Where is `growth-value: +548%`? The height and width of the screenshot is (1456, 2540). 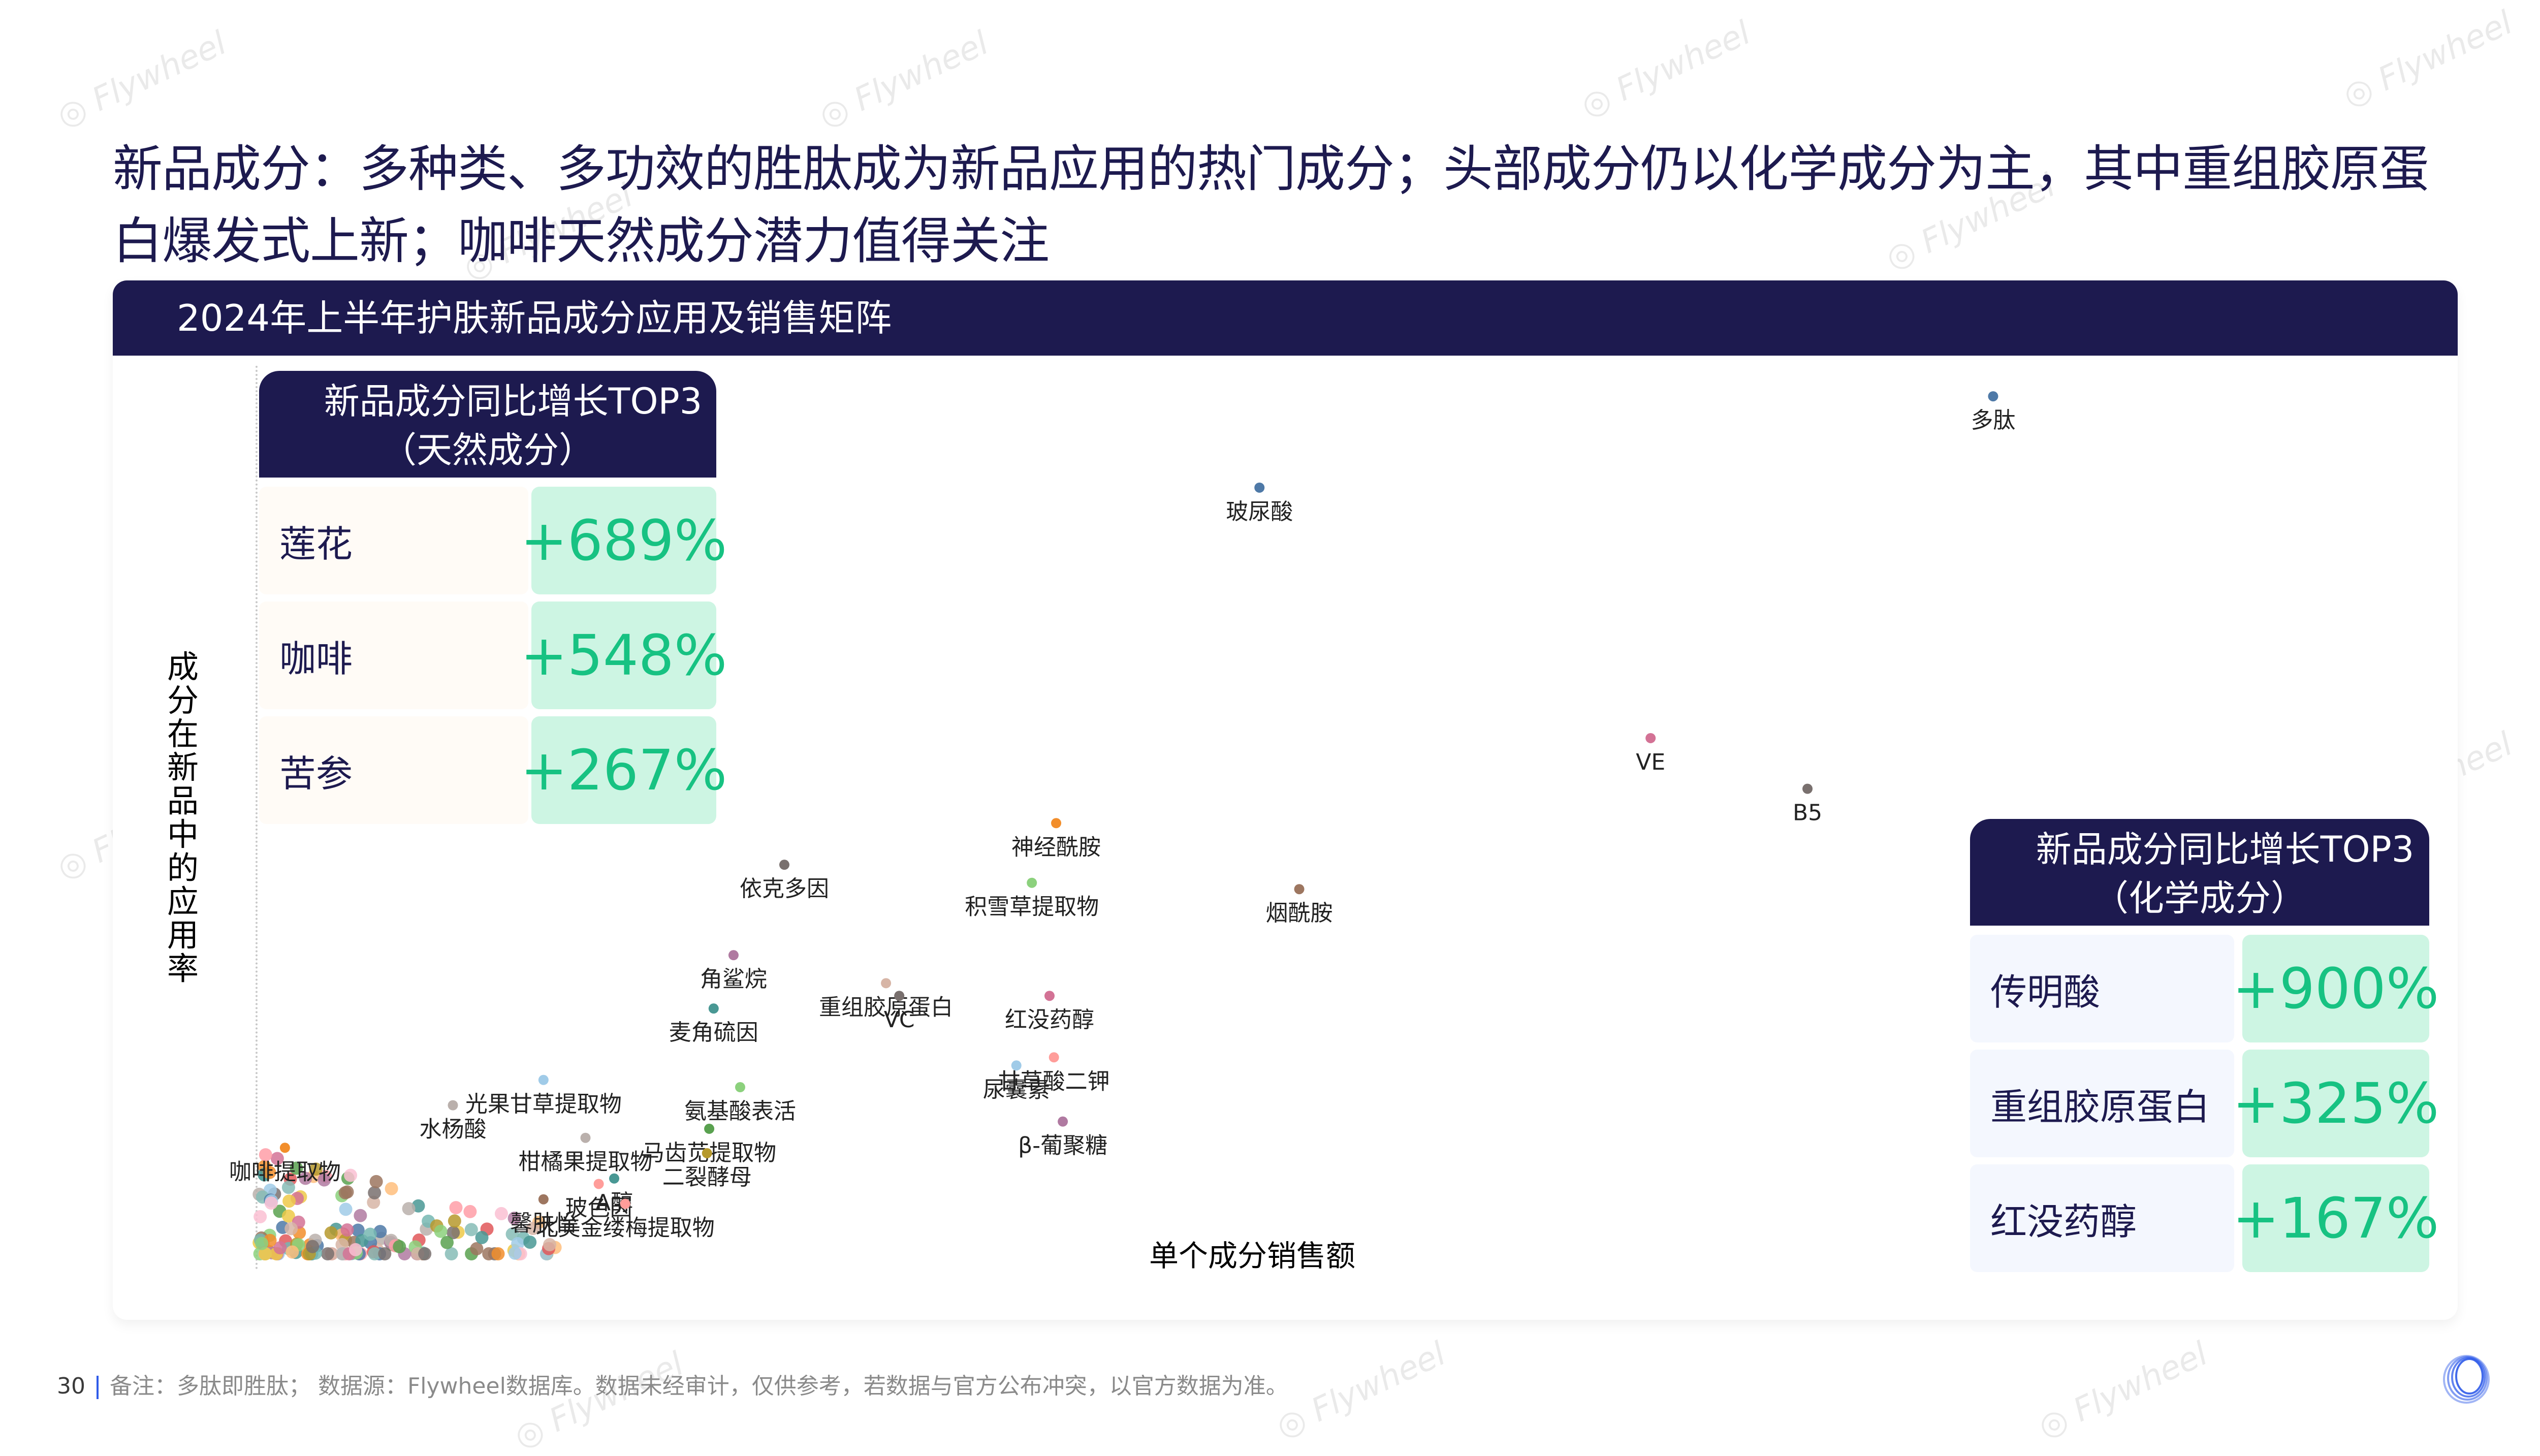
growth-value: +548% is located at coordinates (624, 655).